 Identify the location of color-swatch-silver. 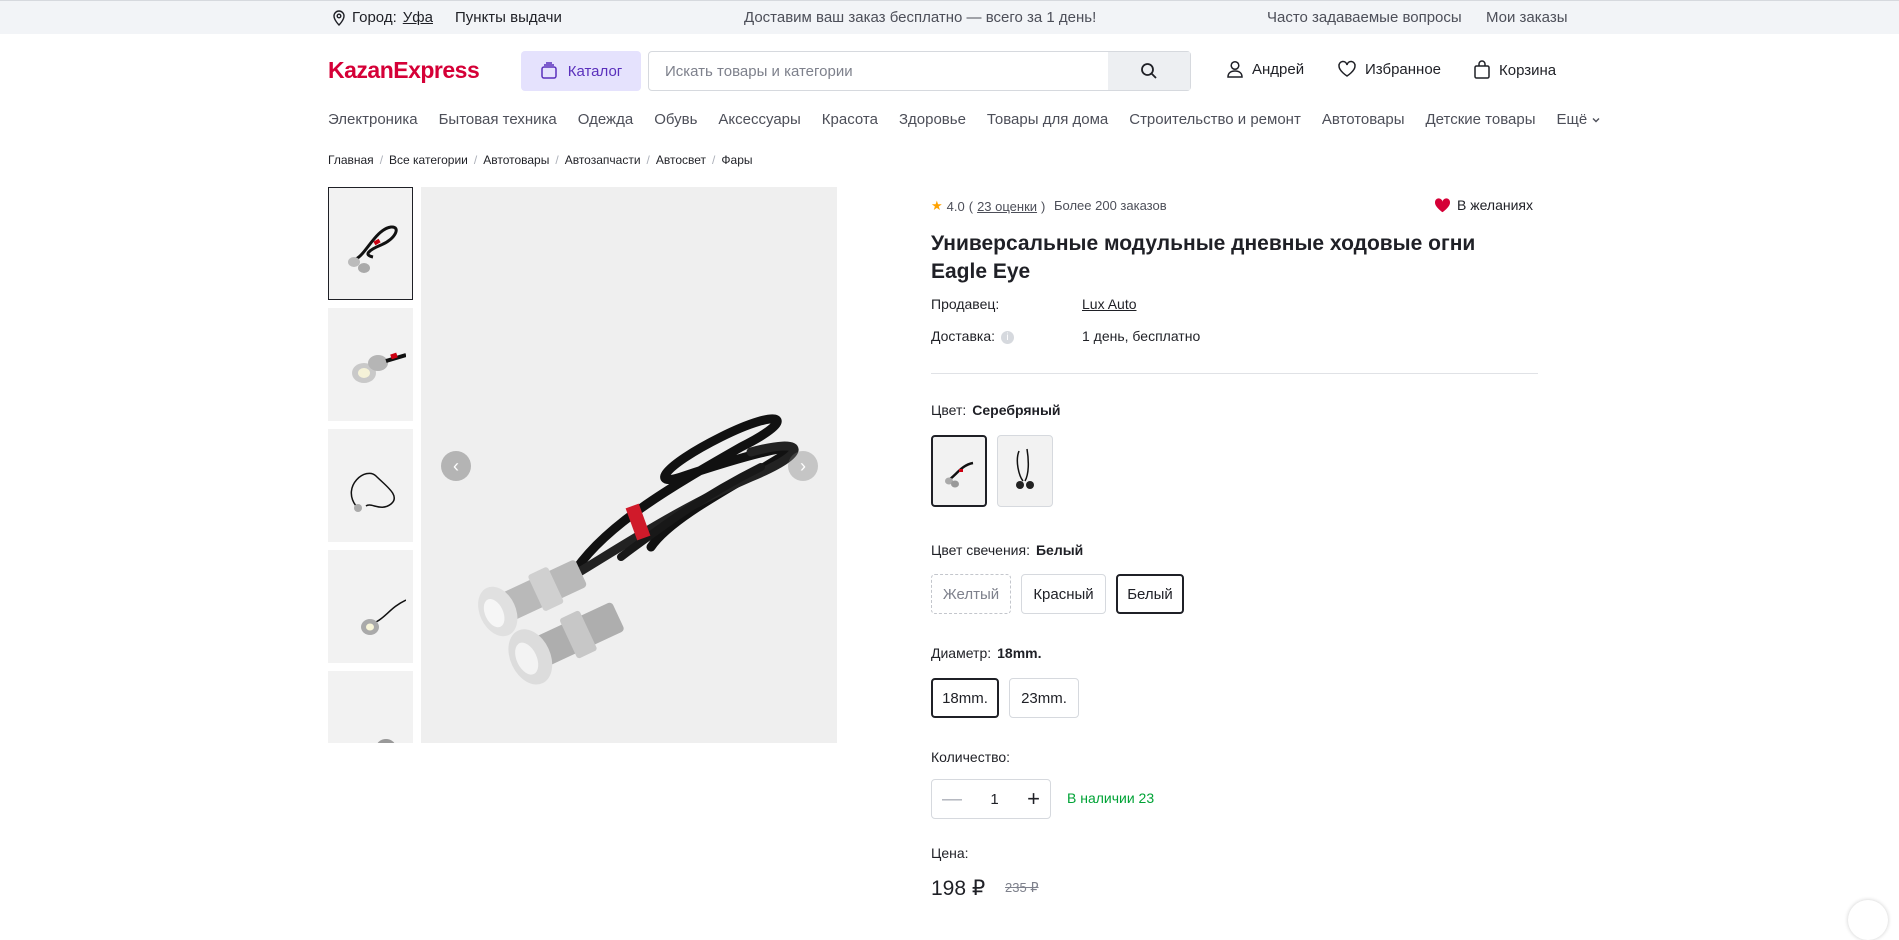
(959, 471).